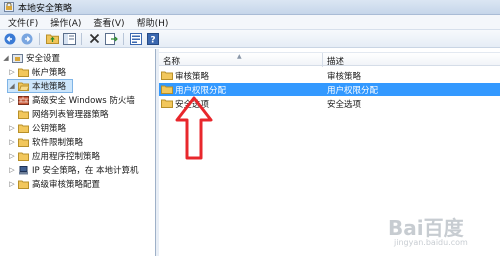 This screenshot has width=500, height=256. I want to click on list-item-name: 用户权限分配, so click(201, 91).